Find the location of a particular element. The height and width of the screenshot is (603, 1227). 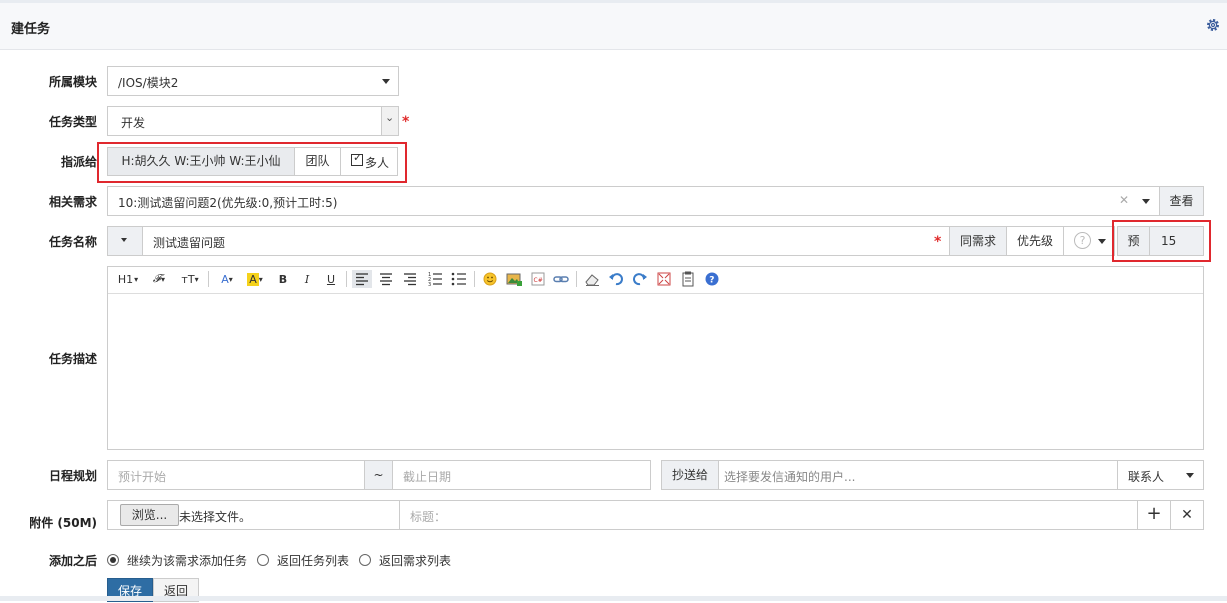

select-arrow: ⌄ is located at coordinates (389, 121).